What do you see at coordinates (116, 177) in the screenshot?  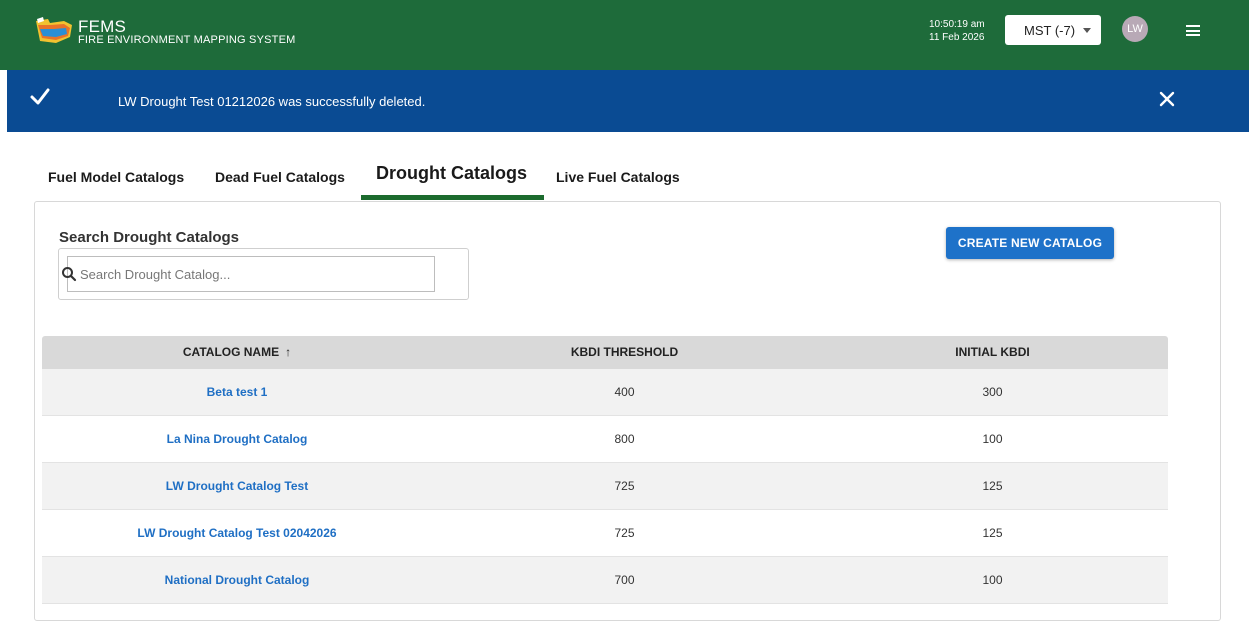 I see `tab-fuel-model-catalogs: Fuel Model Catalogs` at bounding box center [116, 177].